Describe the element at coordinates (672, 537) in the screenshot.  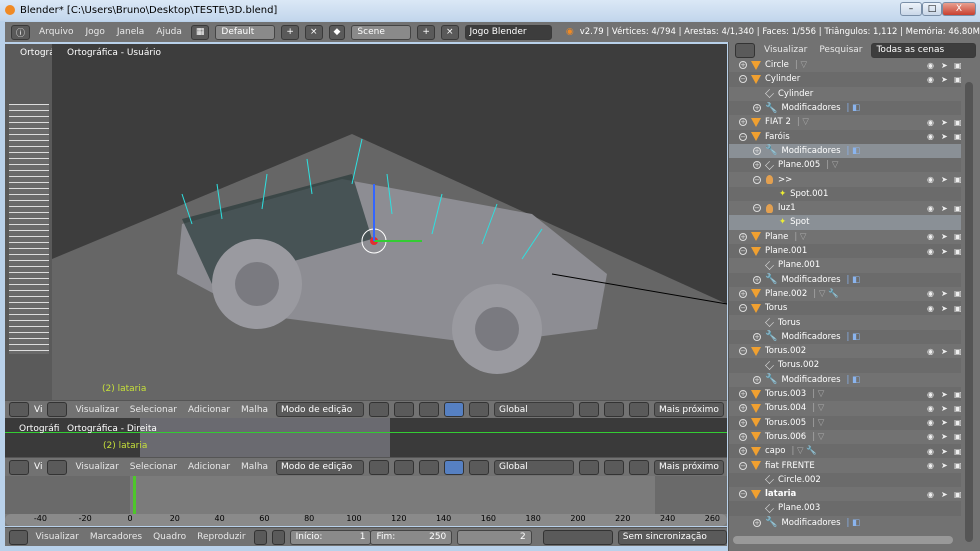
I see `sync-select: Sem sincronização` at that location.